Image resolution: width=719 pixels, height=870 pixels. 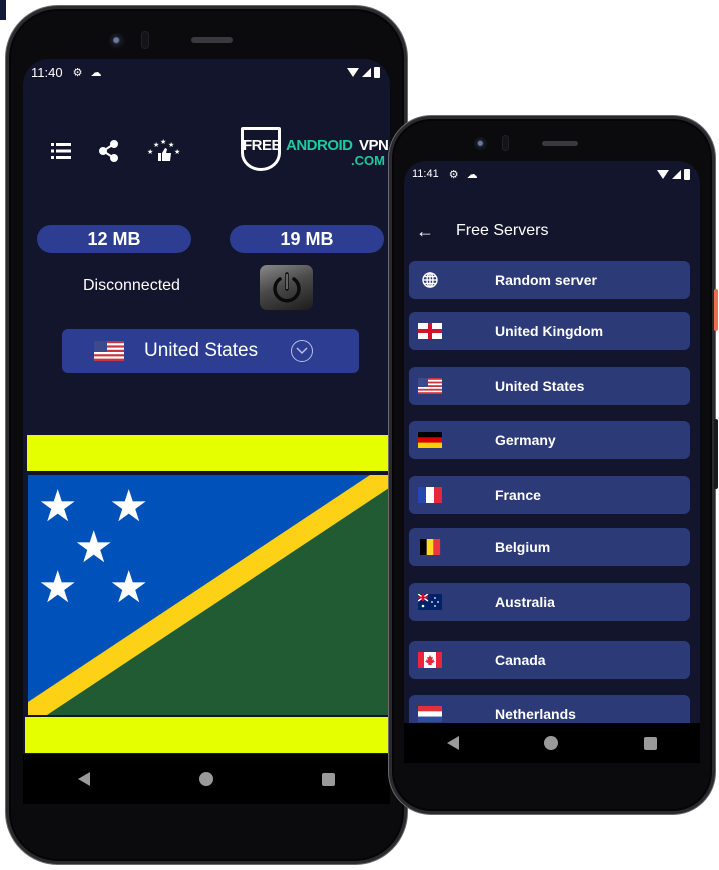 I want to click on arrow-left-icon: ←, so click(x=426, y=231).